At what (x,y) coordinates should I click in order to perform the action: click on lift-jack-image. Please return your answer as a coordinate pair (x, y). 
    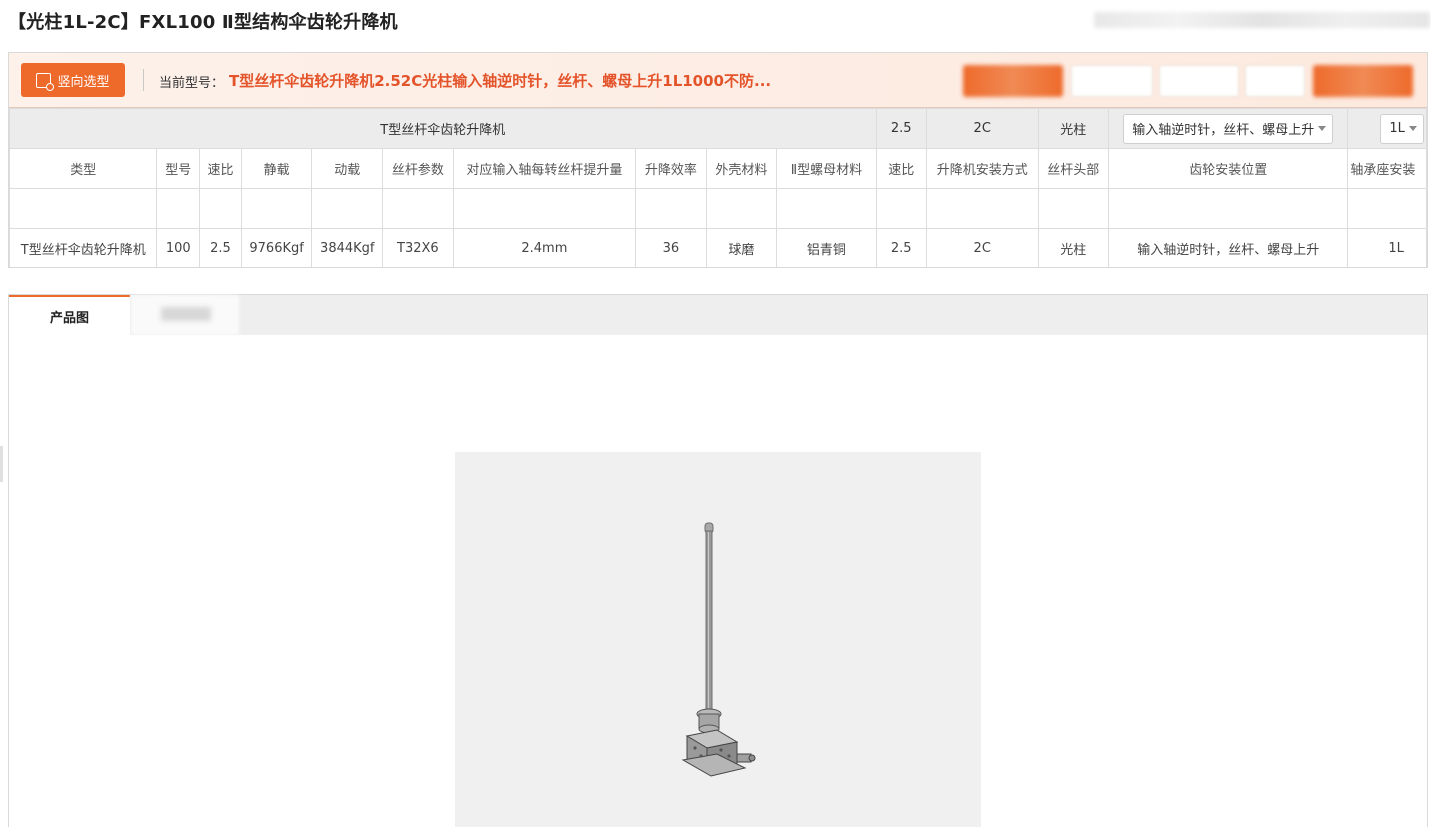
    Looking at the image, I should click on (718, 649).